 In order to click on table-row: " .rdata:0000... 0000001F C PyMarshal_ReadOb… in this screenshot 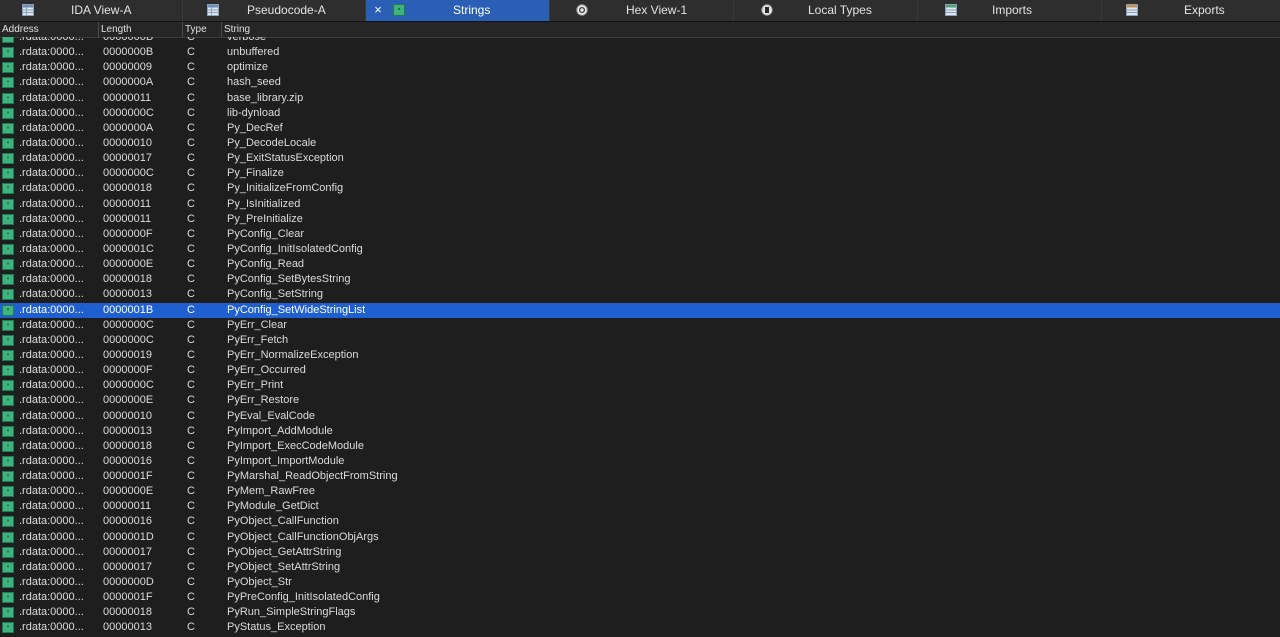, I will do `click(640, 476)`.